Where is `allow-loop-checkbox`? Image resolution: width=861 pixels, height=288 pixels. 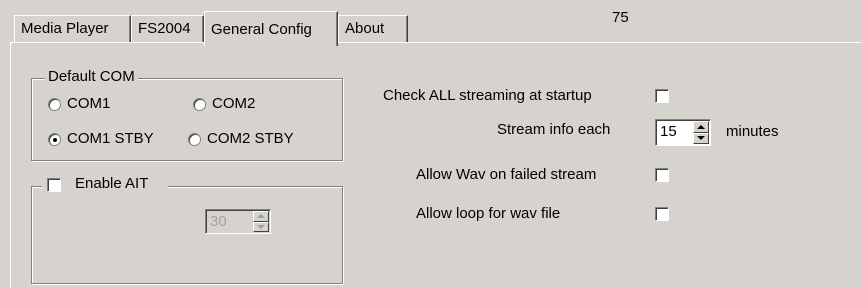
allow-loop-checkbox is located at coordinates (662, 214).